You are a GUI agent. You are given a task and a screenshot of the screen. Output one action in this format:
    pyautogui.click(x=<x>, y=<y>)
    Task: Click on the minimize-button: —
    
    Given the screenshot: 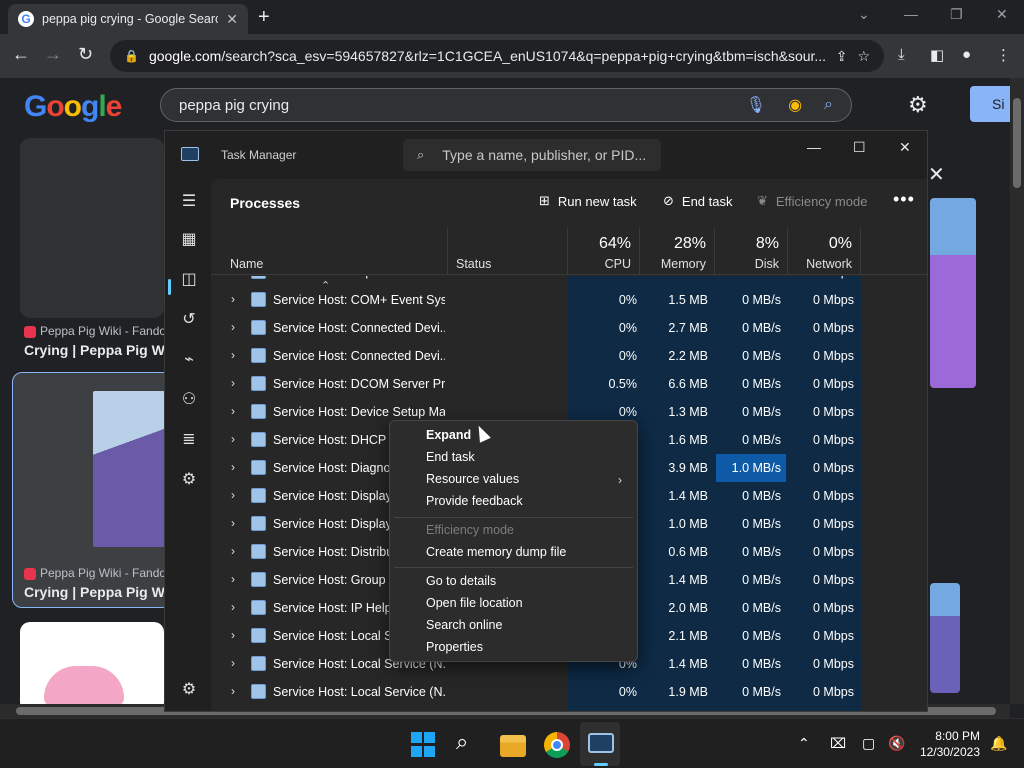 What is the action you would take?
    pyautogui.click(x=911, y=14)
    